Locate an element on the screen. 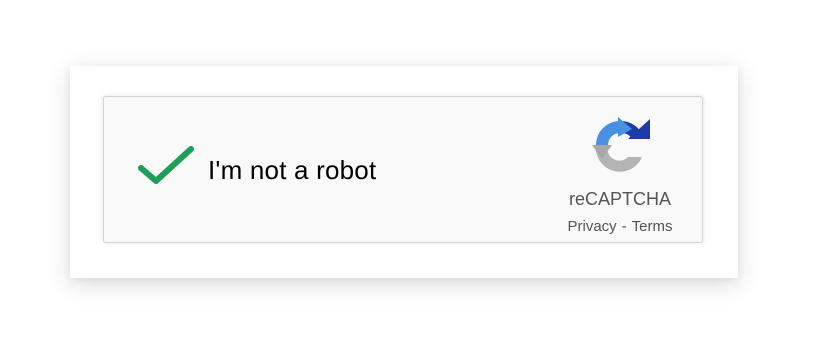 The height and width of the screenshot is (349, 816). legal-links: Privacy - Terms is located at coordinates (620, 227).